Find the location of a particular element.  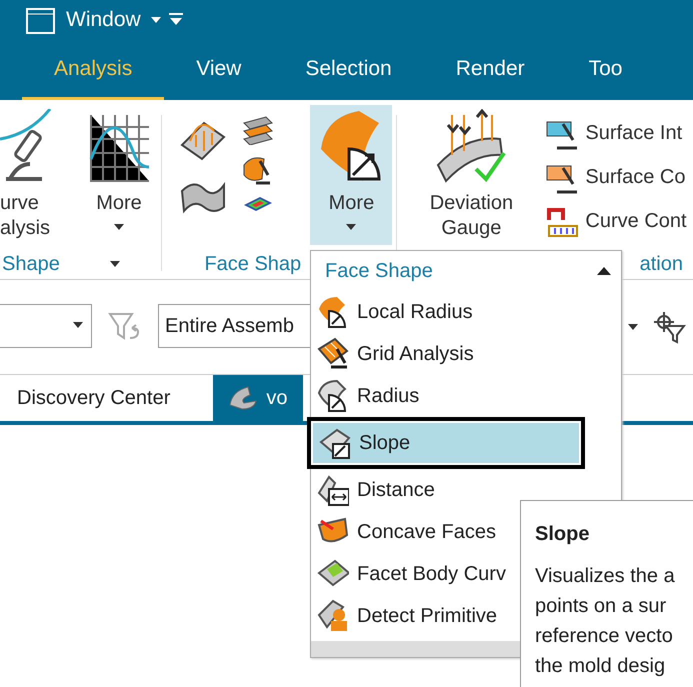

menu-item: Slope is located at coordinates (446, 443).